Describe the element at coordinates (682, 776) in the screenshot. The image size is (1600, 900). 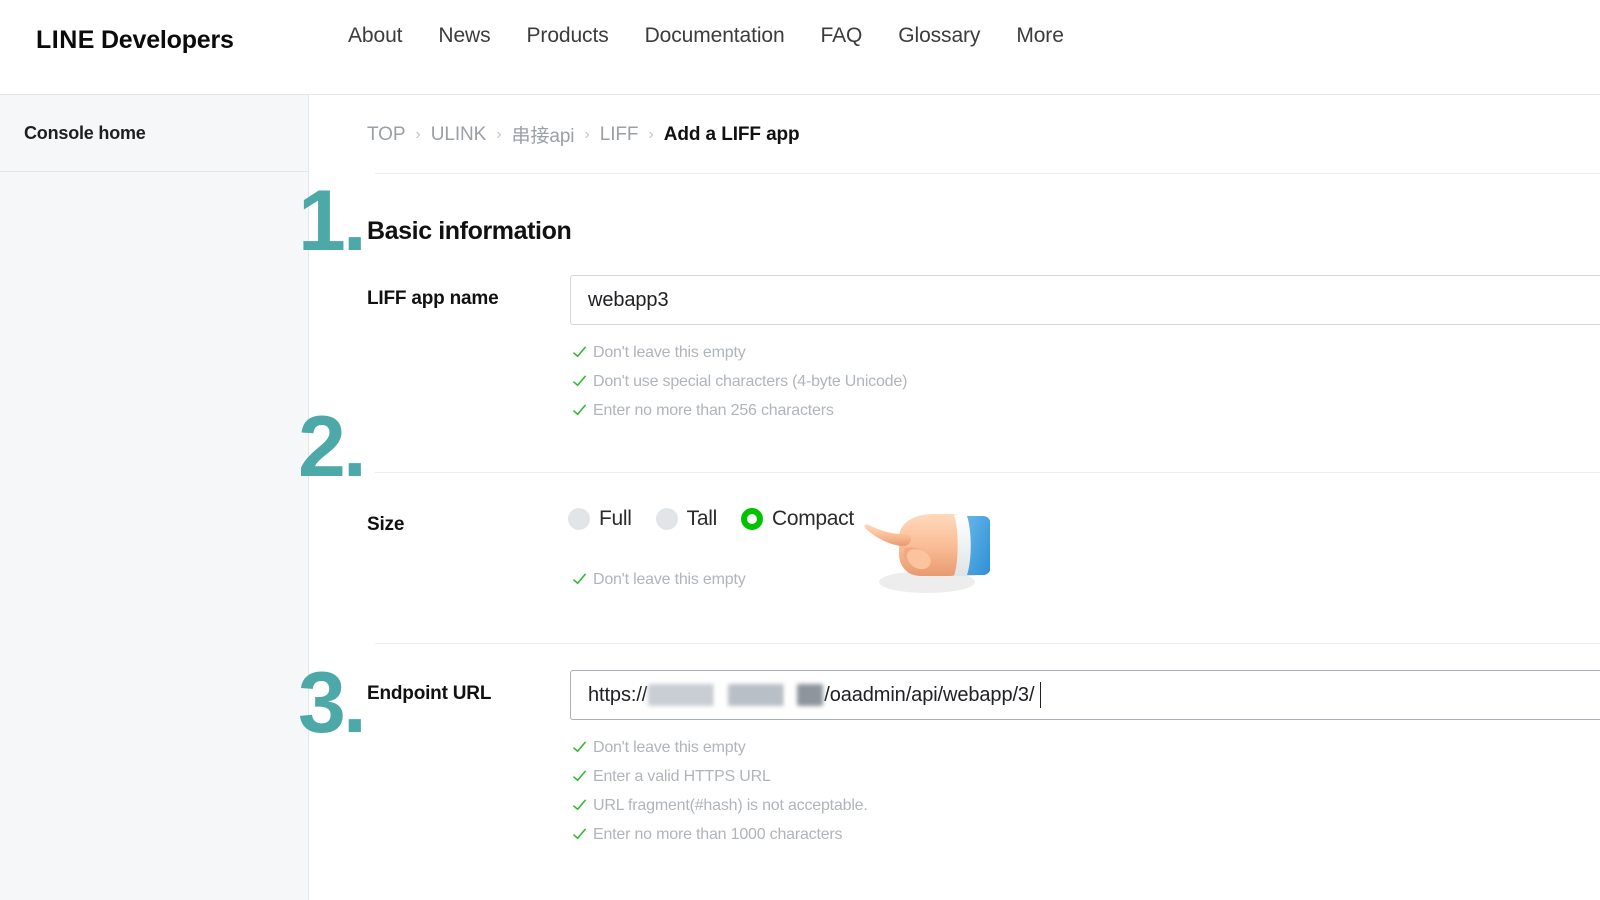
I see `validation-text: Enter a valid HTTPS URL` at that location.